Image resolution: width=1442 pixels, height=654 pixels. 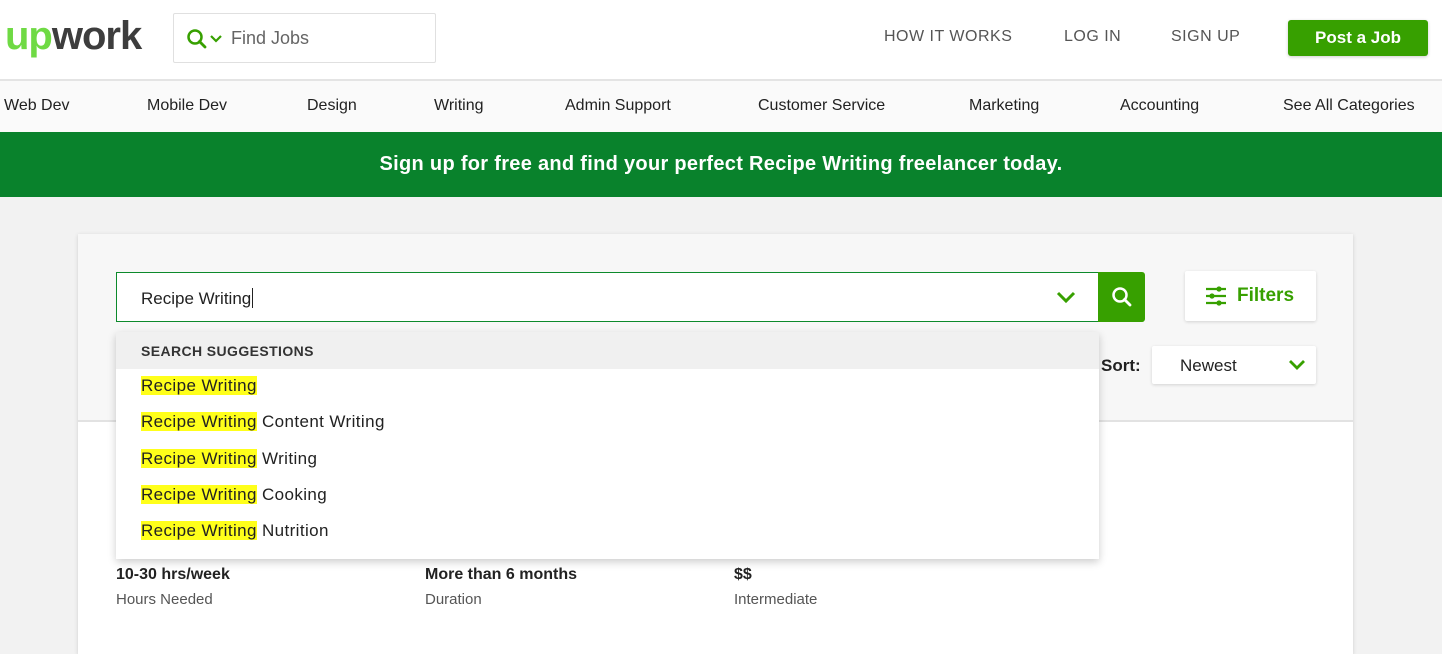 What do you see at coordinates (607, 350) in the screenshot?
I see `suggestions-header: SEARCH SUGGESTIONS` at bounding box center [607, 350].